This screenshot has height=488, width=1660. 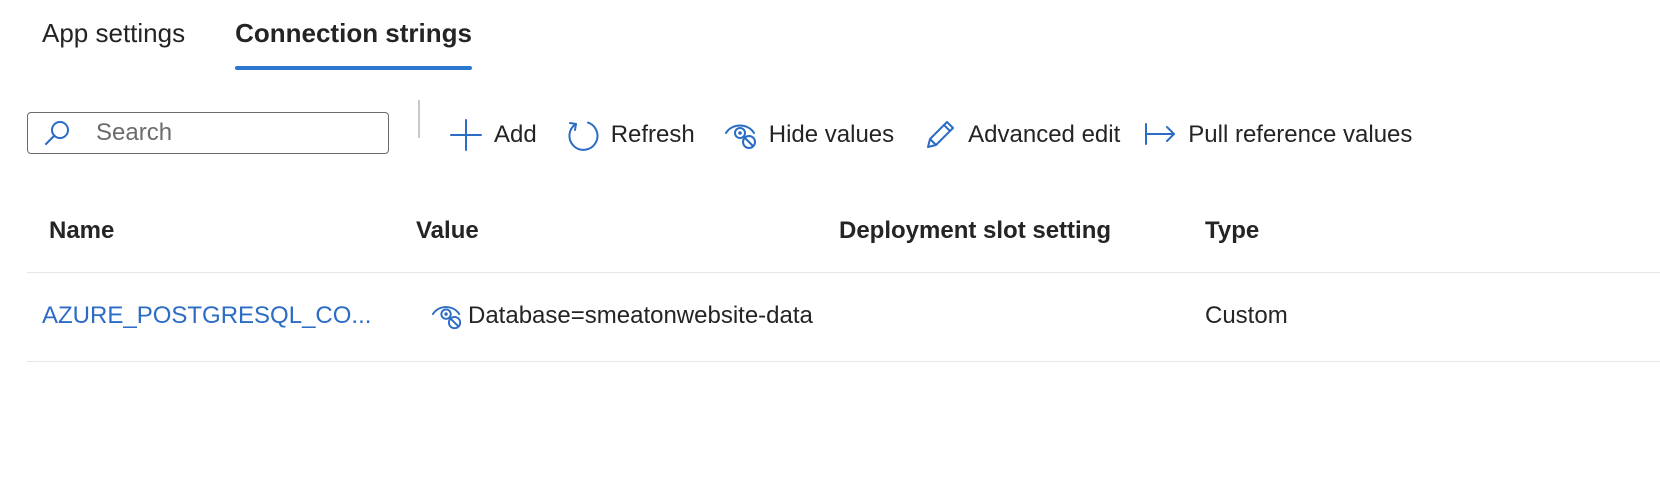 What do you see at coordinates (492, 135) in the screenshot?
I see `add-button: Add` at bounding box center [492, 135].